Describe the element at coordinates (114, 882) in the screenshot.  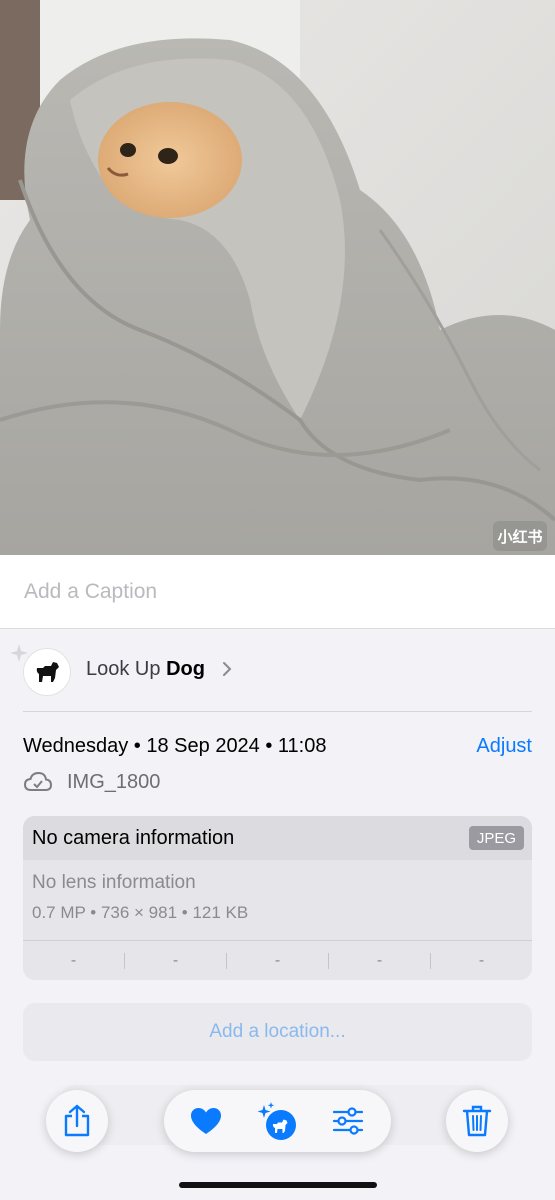
I see `lens-title: No lens information` at that location.